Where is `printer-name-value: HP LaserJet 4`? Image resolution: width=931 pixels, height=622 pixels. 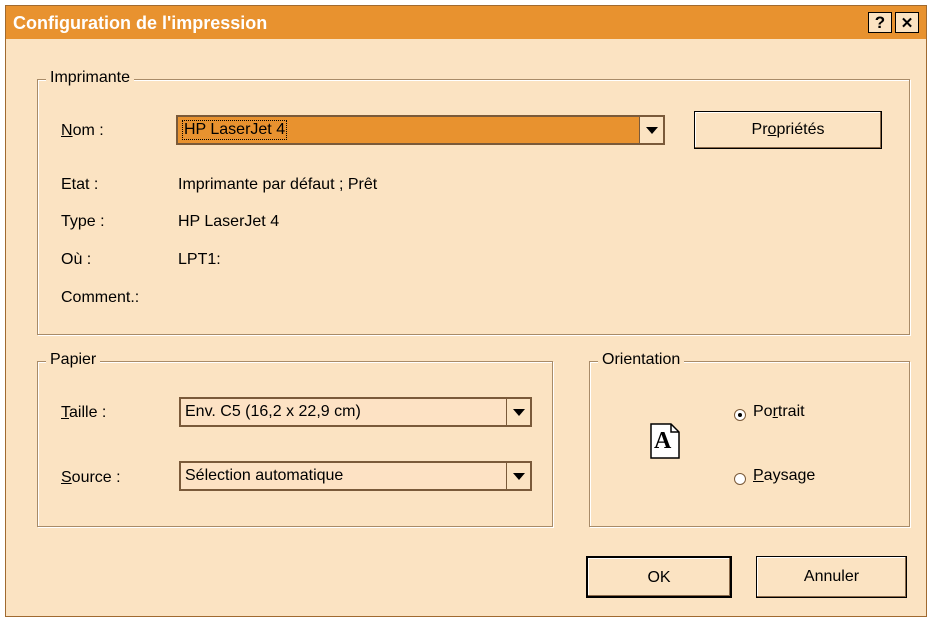
printer-name-value: HP LaserJet 4 is located at coordinates (235, 130).